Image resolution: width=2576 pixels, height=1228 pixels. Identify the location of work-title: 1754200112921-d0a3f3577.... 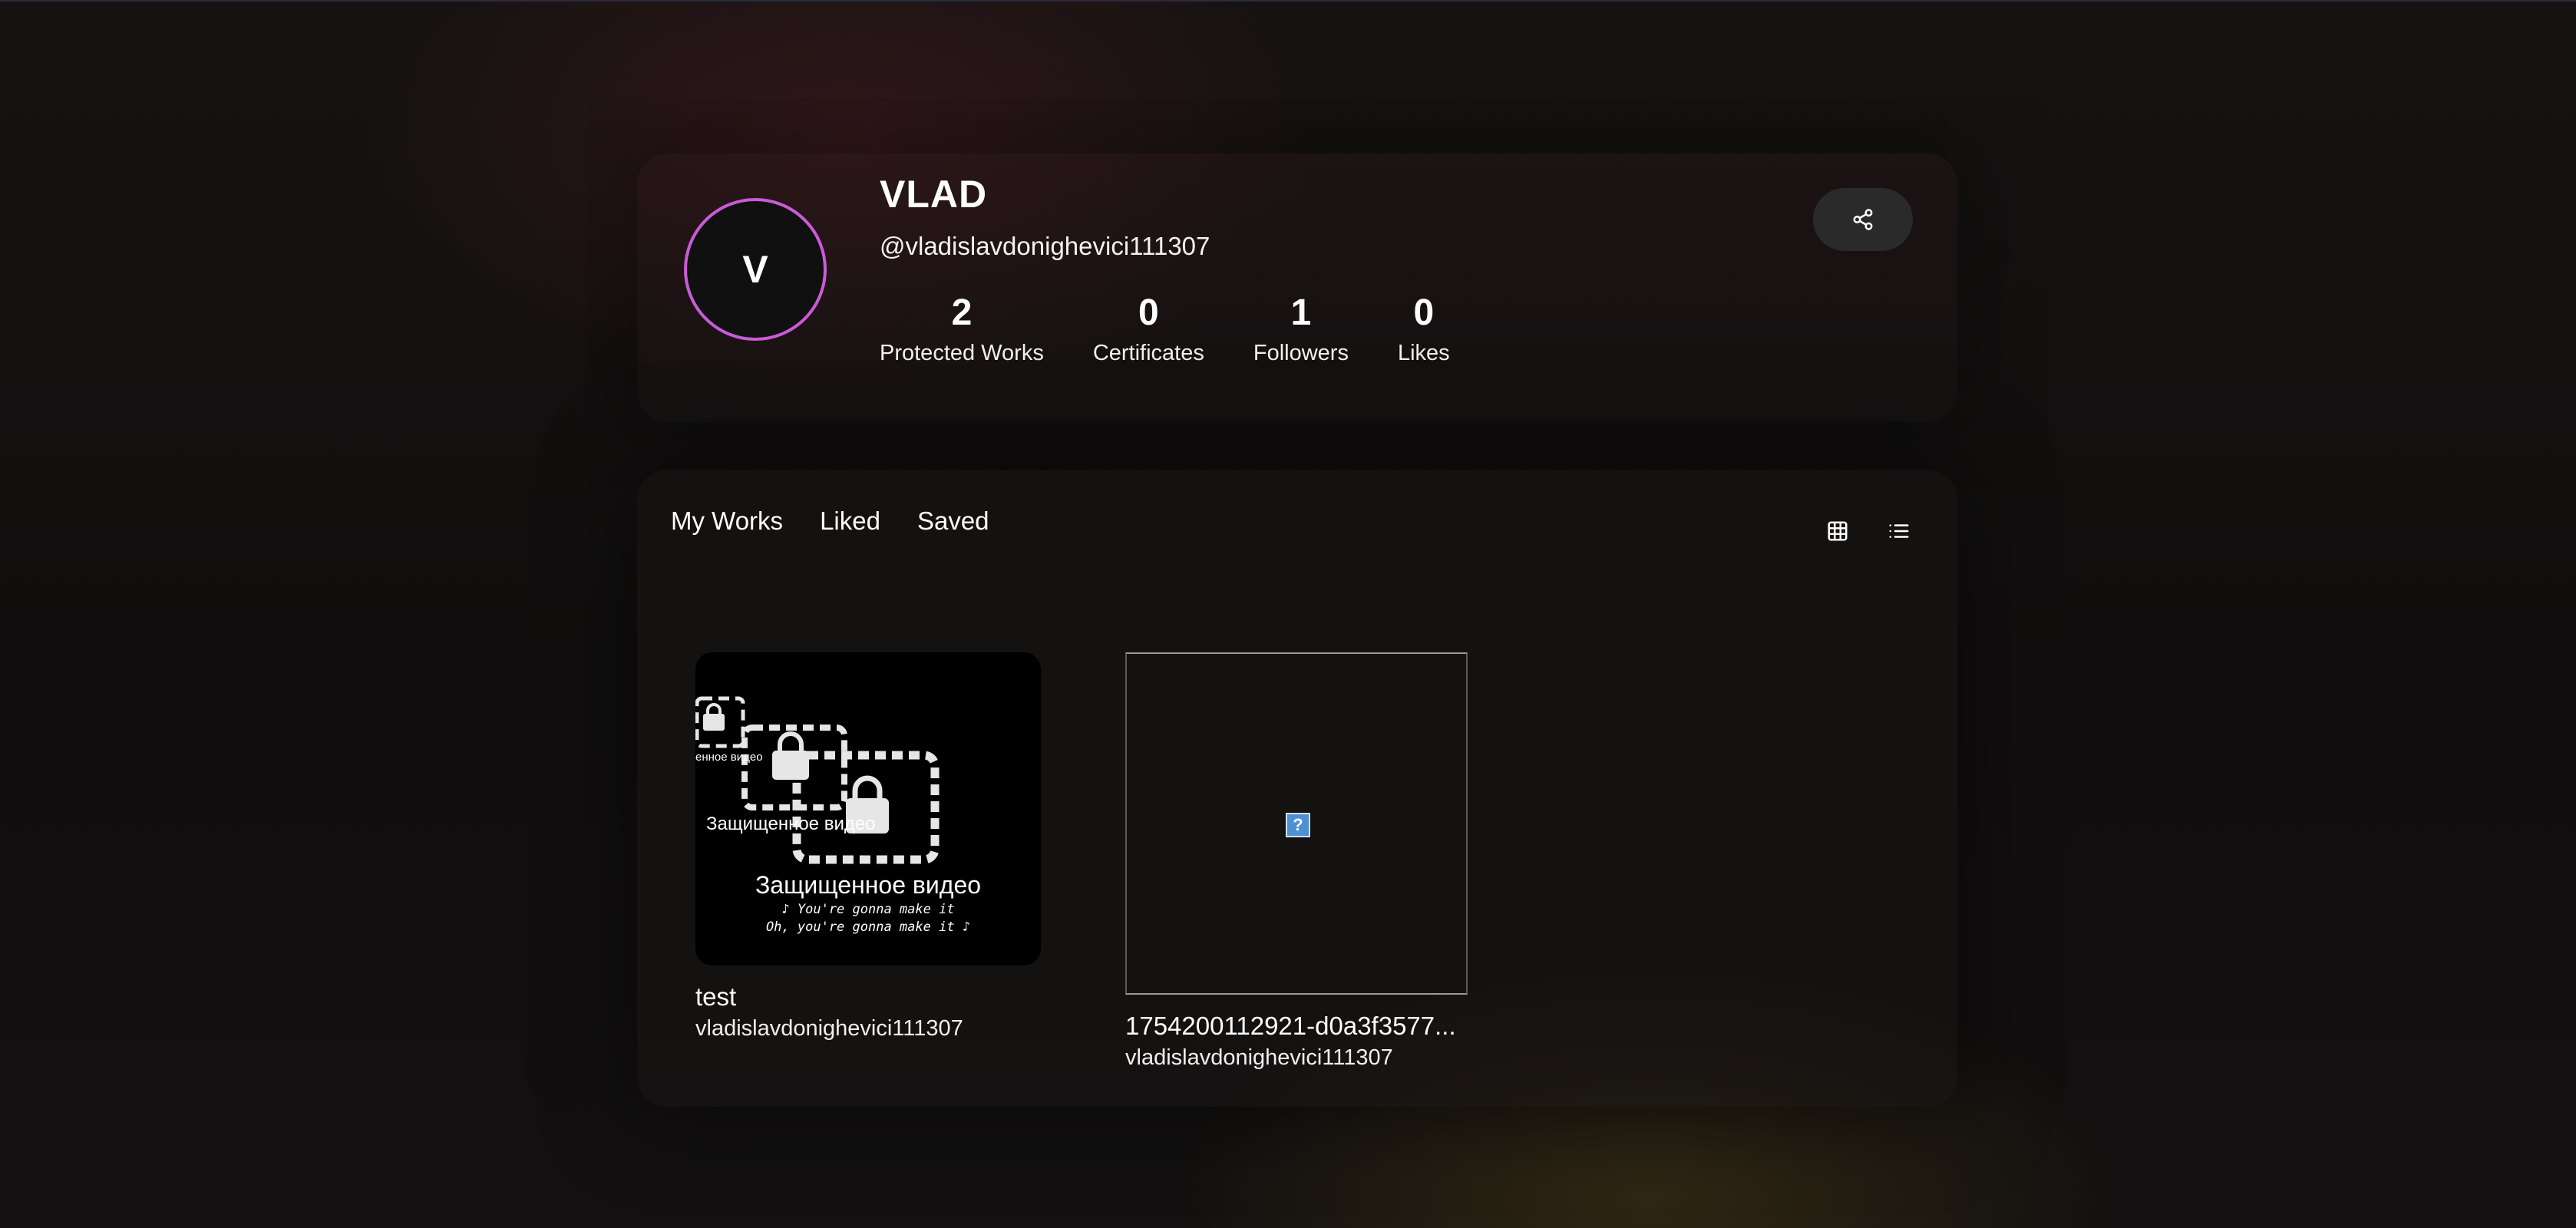
(1298, 1026).